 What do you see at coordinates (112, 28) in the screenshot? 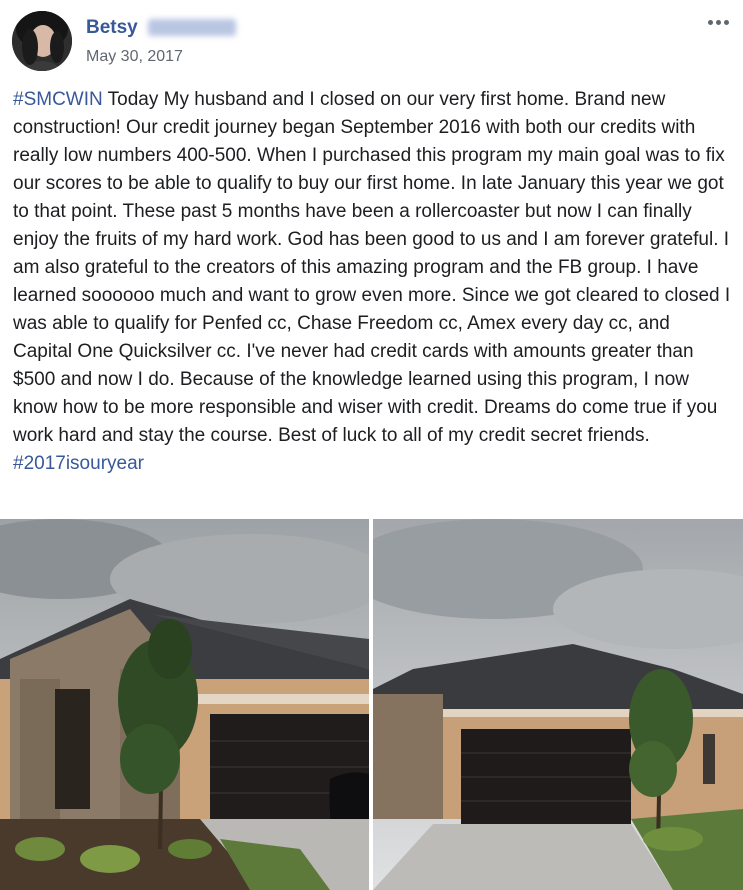
I see `author-name: Betsy` at bounding box center [112, 28].